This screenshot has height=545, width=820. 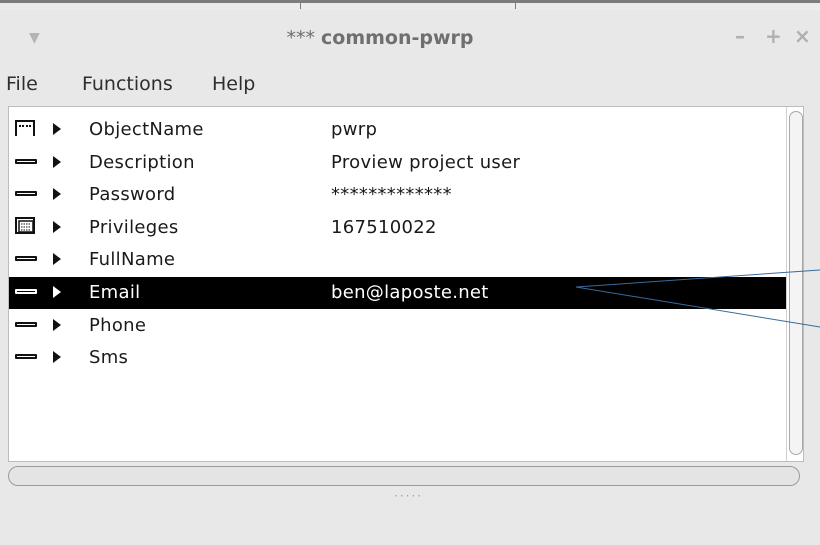 I want to click on pane-resize-grip: ·····, so click(x=408, y=496).